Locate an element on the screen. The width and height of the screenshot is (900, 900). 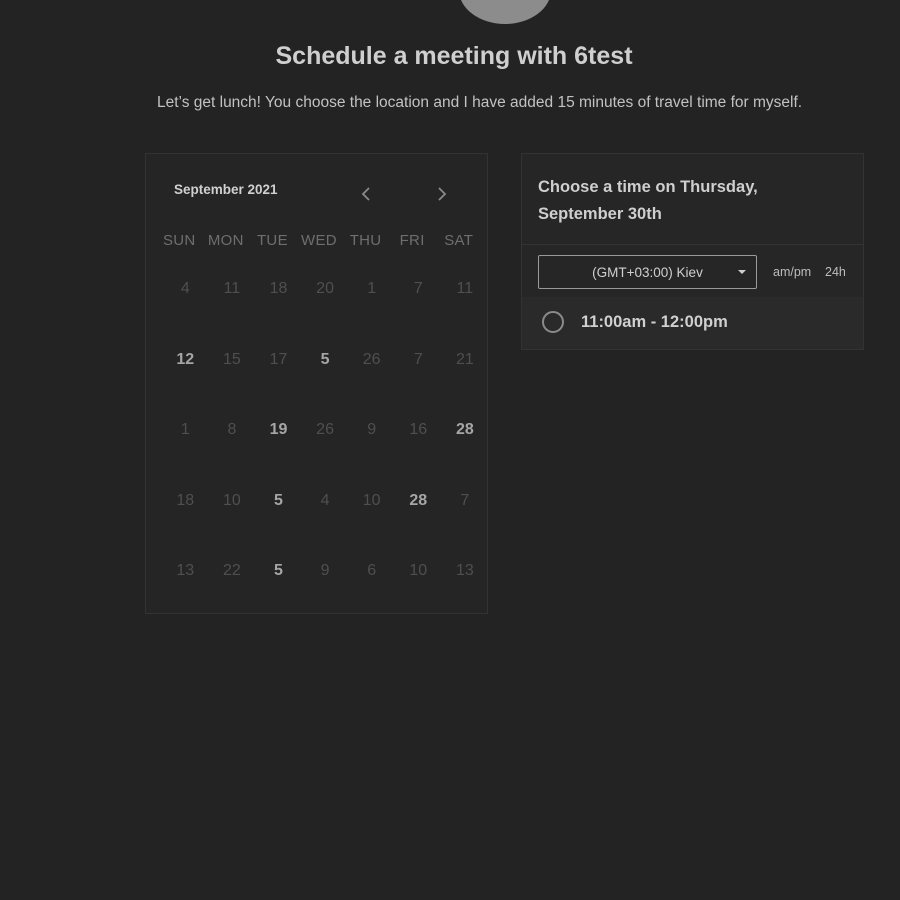
calendar-day-available: 12 is located at coordinates (185, 386).